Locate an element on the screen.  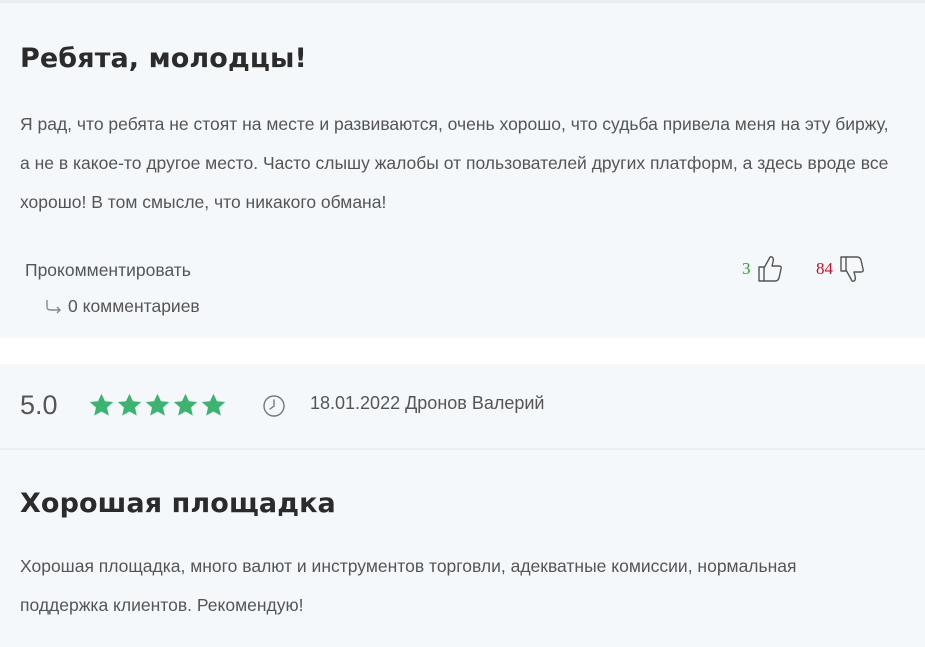
comments-count-link: 0 комментариев is located at coordinates (122, 306).